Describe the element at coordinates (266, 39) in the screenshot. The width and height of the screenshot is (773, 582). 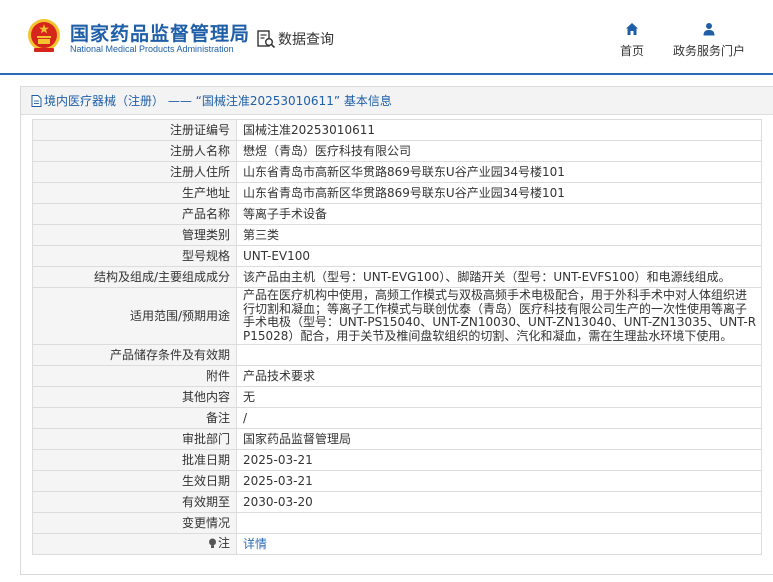
I see `document-search-icon` at that location.